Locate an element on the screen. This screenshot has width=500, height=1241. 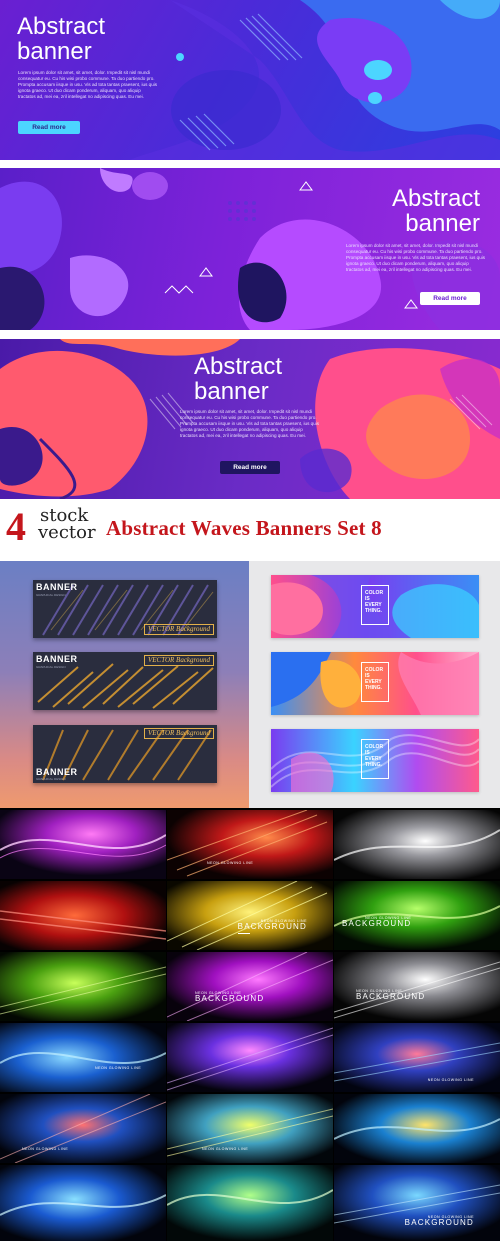
neon-caption-underline is located at coordinates (243, 933).